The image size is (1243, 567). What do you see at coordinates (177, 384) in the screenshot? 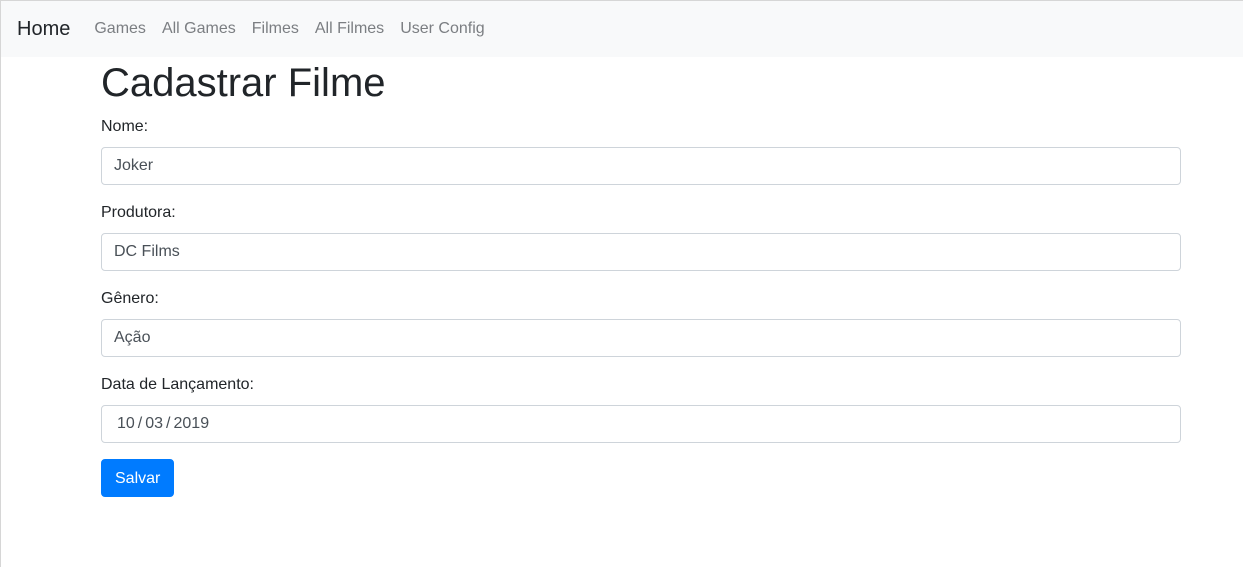
I see `data-lancamento-label: Data de Lançamento:` at bounding box center [177, 384].